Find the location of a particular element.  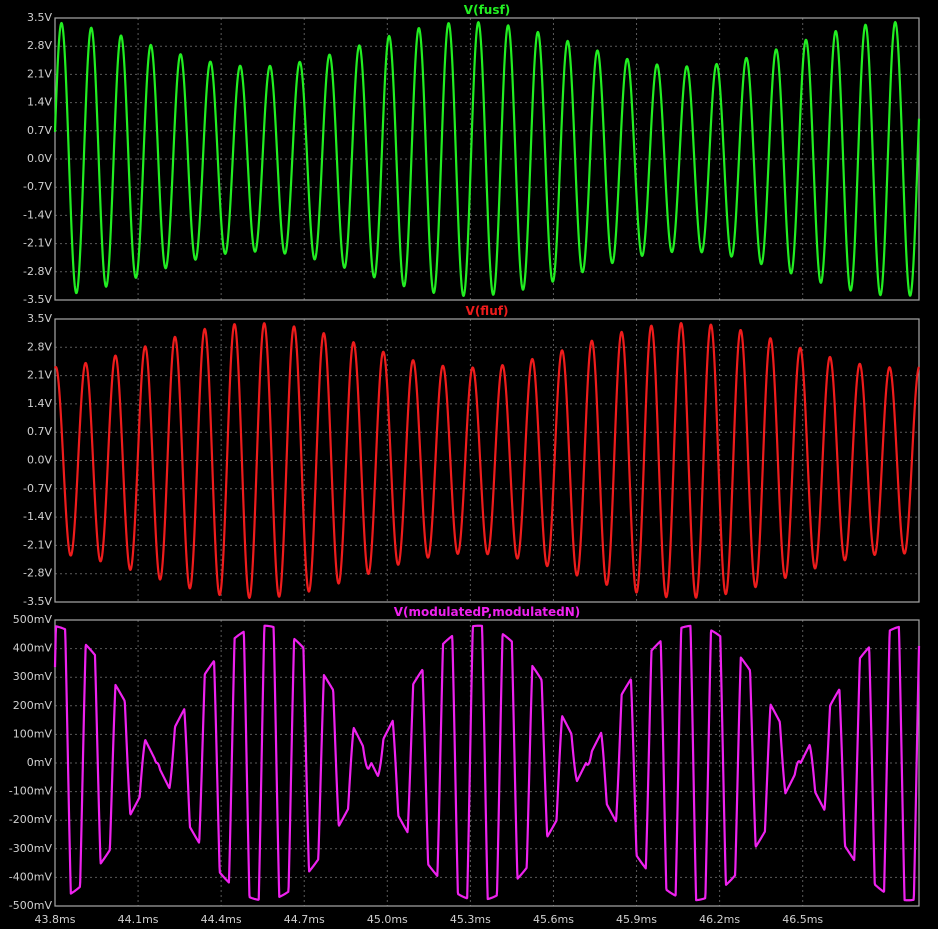

y-tick-label: -300mV is located at coordinates (31, 848).